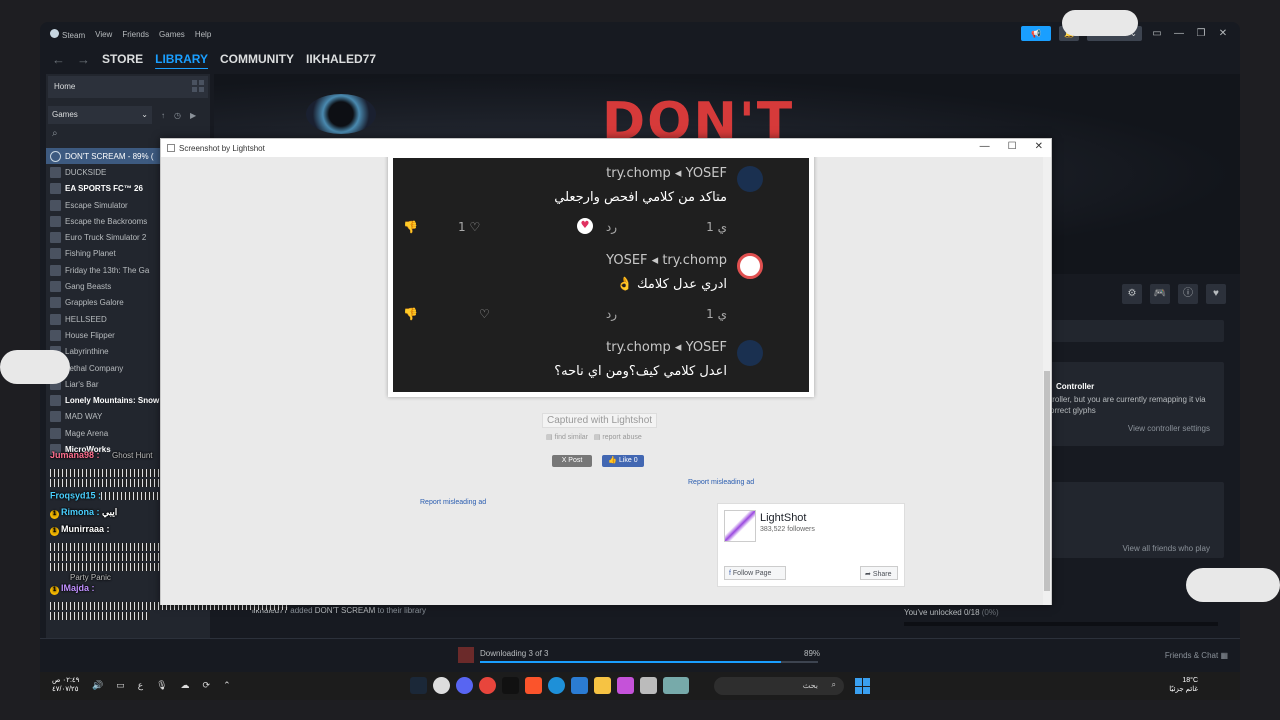 This screenshot has width=1280, height=720. What do you see at coordinates (54, 33) in the screenshot?
I see `steam-logo-icon` at bounding box center [54, 33].